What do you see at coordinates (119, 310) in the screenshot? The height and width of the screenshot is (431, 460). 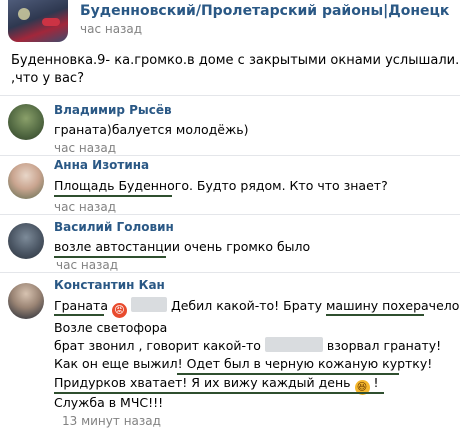 I see `angry-face-emoji-icon: 😡` at bounding box center [119, 310].